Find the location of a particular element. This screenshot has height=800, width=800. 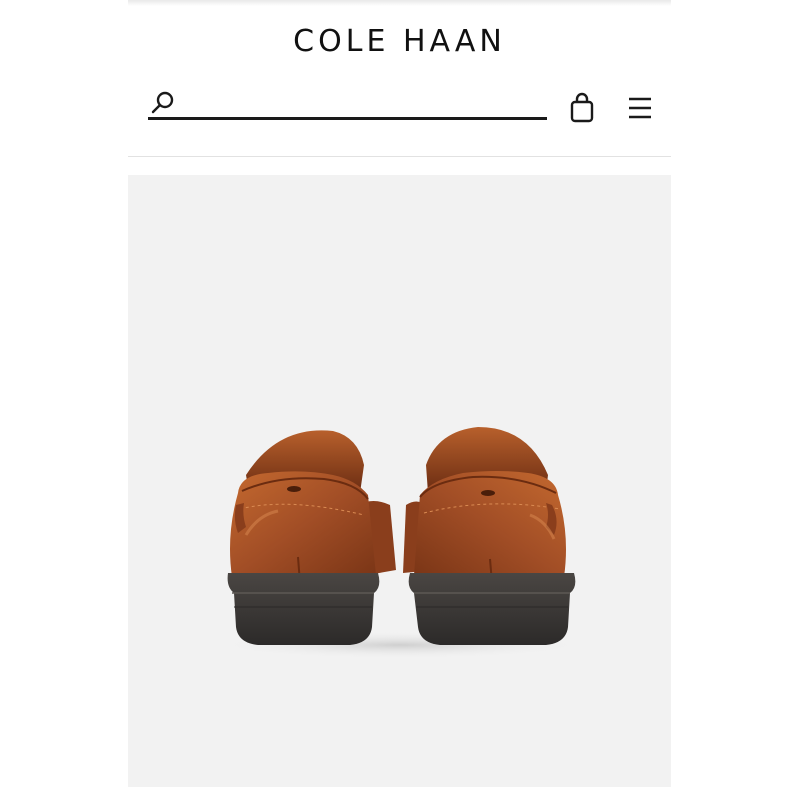

hamburger-menu-icon is located at coordinates (640, 111).